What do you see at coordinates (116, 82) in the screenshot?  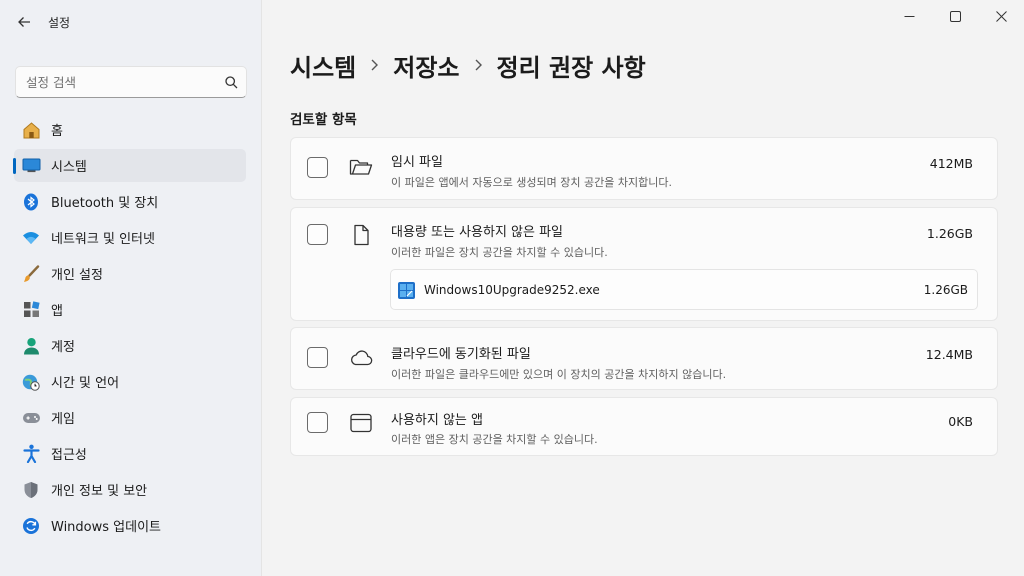 I see `search-input` at bounding box center [116, 82].